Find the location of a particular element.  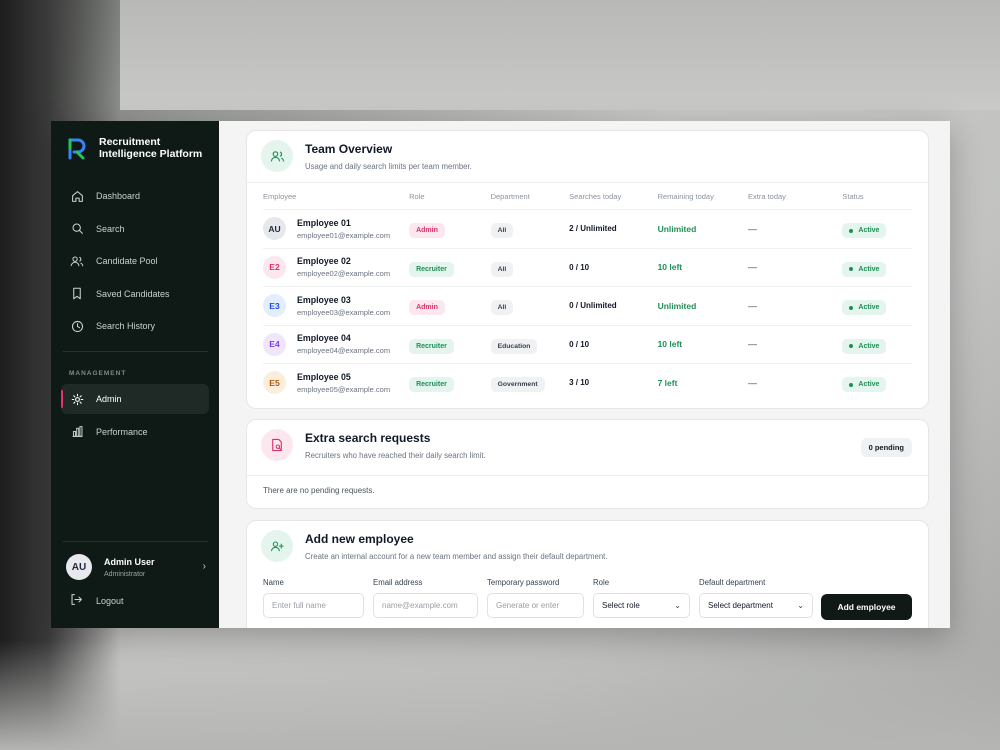

avatar: E3 is located at coordinates (274, 306).